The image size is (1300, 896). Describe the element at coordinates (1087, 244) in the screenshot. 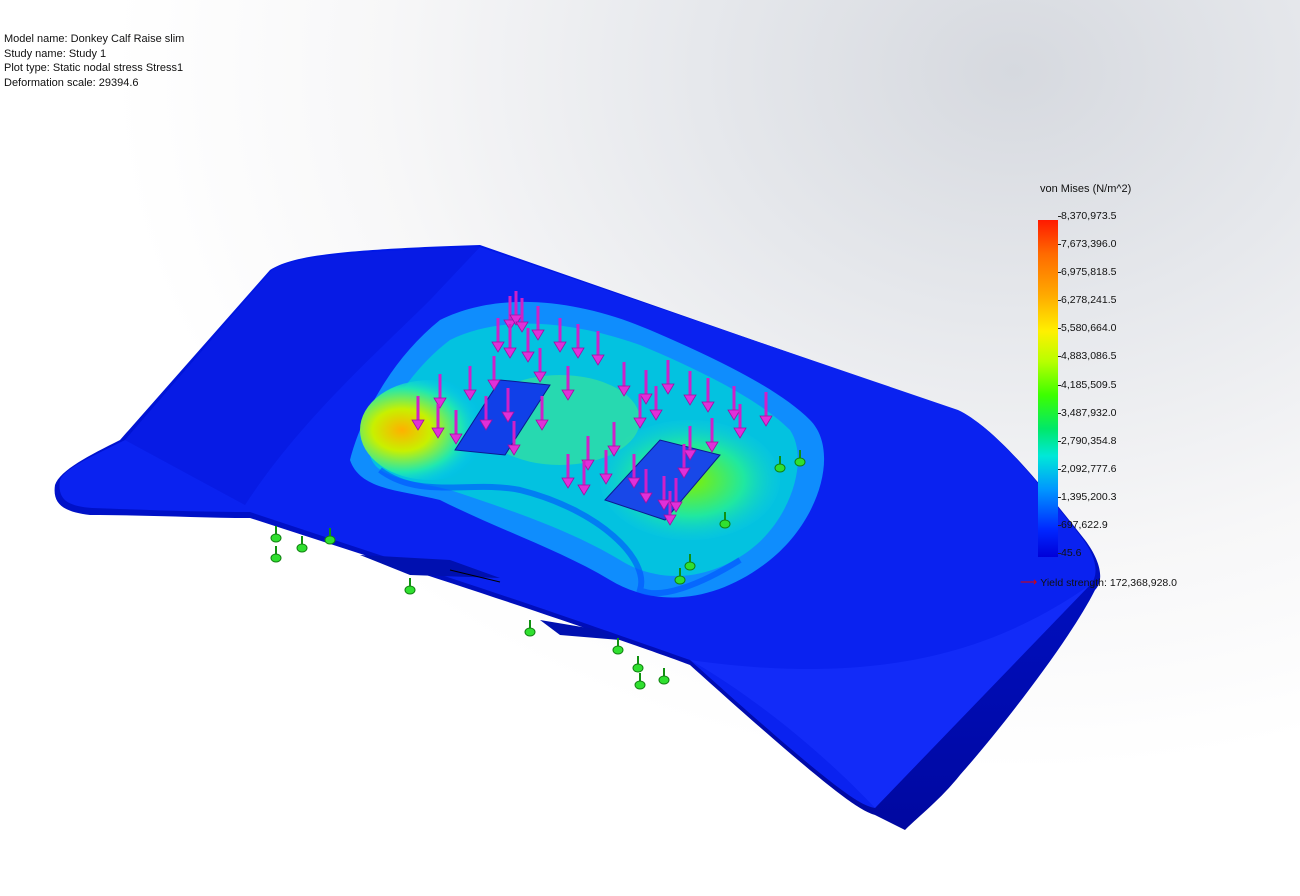

I see `legend-tick-label: 7,673,396.0` at that location.